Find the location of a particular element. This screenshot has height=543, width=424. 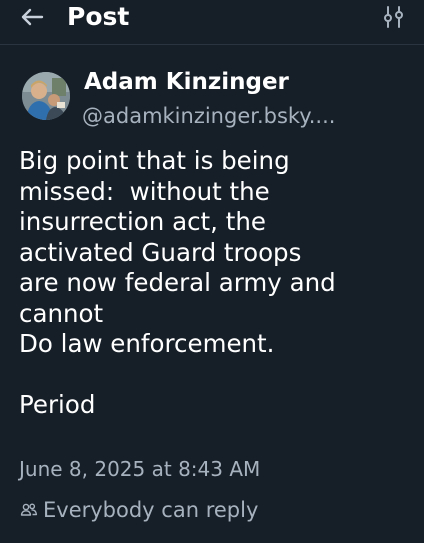

reply-setting-label: Everybody can reply is located at coordinates (151, 510).